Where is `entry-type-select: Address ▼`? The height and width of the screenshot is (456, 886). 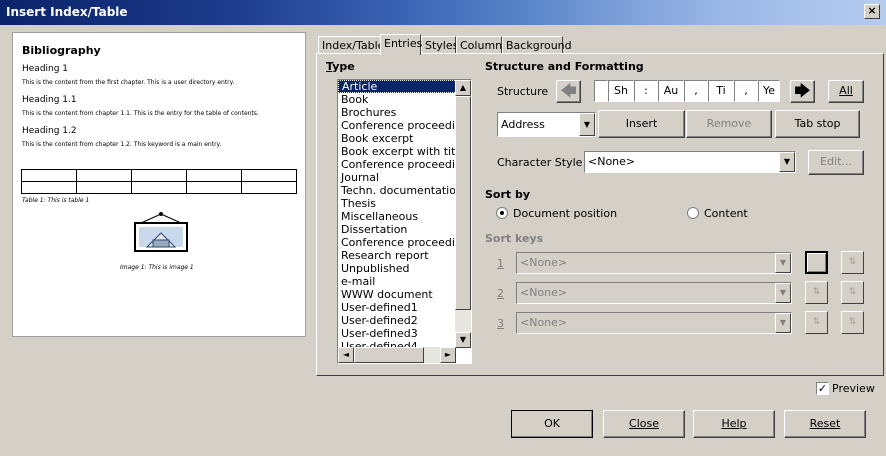 entry-type-select: Address ▼ is located at coordinates (546, 124).